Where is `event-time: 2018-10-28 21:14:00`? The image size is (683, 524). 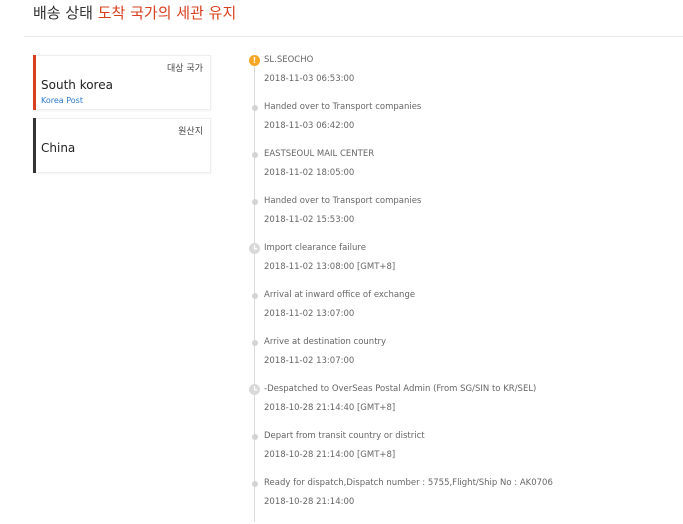
event-time: 2018-10-28 21:14:00 is located at coordinates (309, 502).